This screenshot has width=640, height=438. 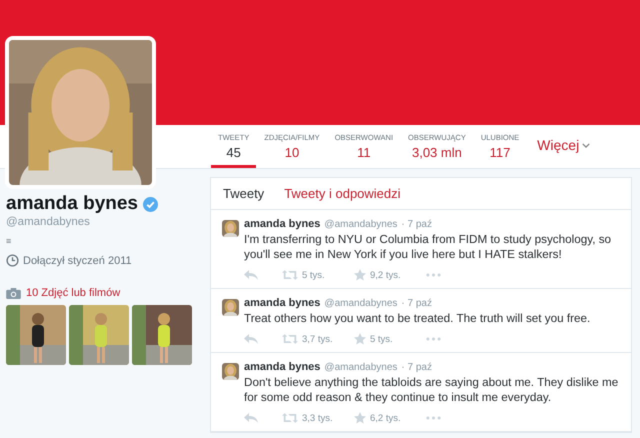 What do you see at coordinates (48, 222) in the screenshot?
I see `profile-handle: @amandabynes` at bounding box center [48, 222].